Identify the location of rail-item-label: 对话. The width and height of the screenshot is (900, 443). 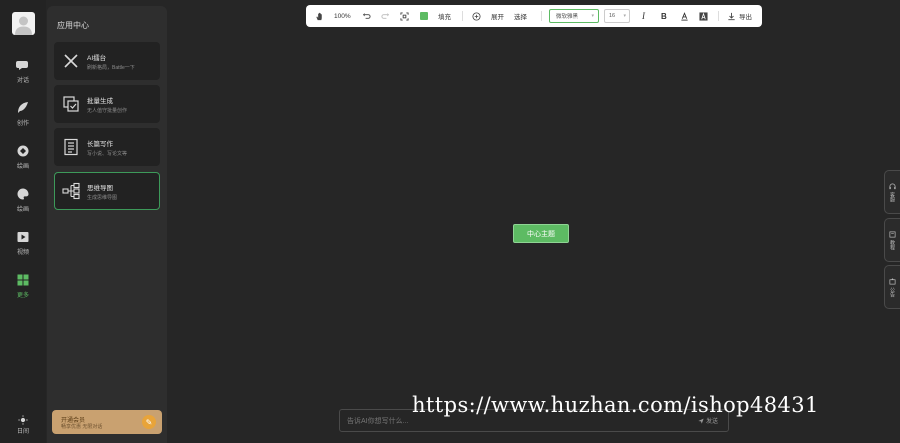
(22, 81).